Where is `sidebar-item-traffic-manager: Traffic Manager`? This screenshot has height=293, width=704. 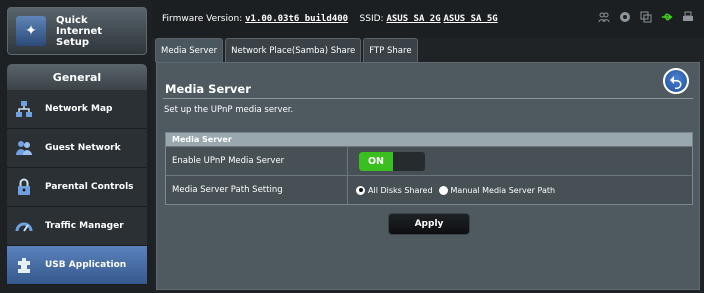 sidebar-item-traffic-manager: Traffic Manager is located at coordinates (77, 226).